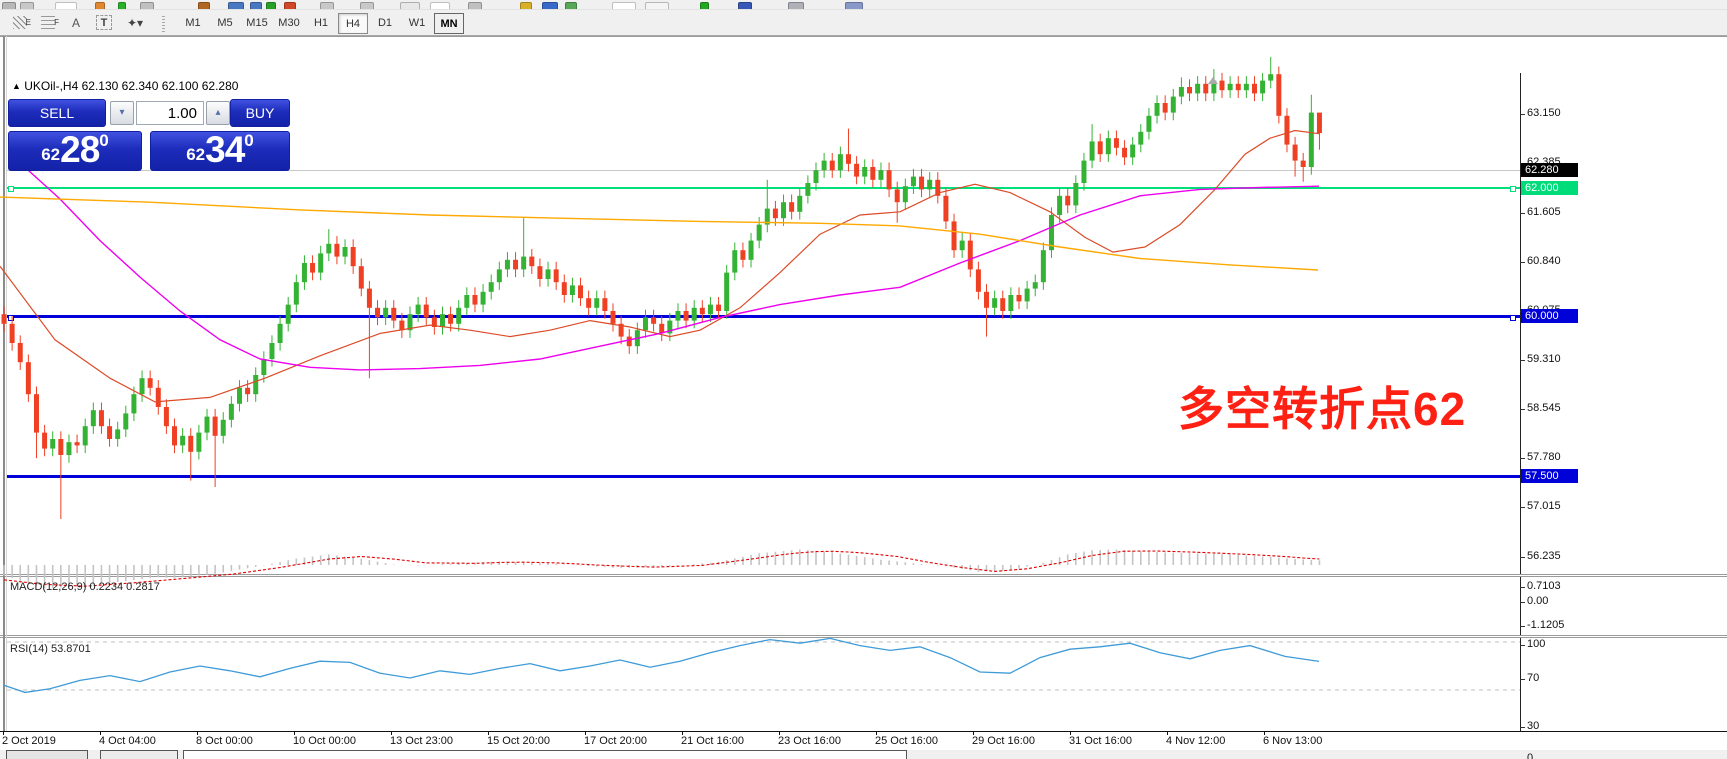 The height and width of the screenshot is (759, 1727). Describe the element at coordinates (1522, 114) in the screenshot. I see `price-tick-63.150-tick` at that location.